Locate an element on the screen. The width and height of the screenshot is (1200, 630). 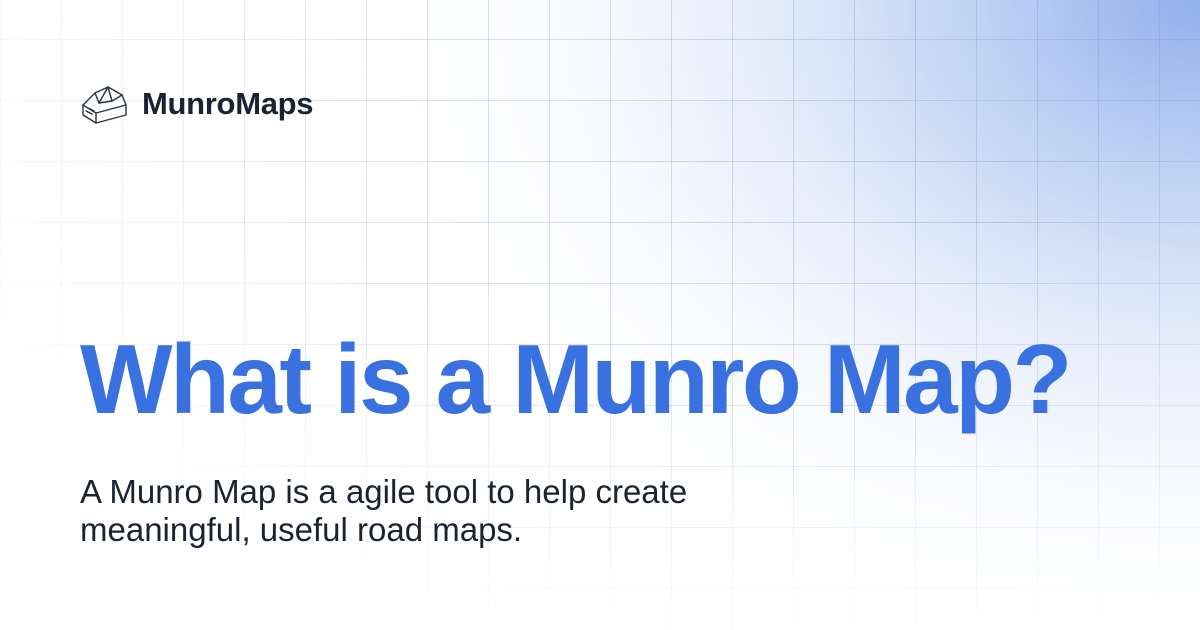
brand: MunroMaps is located at coordinates (197, 104).